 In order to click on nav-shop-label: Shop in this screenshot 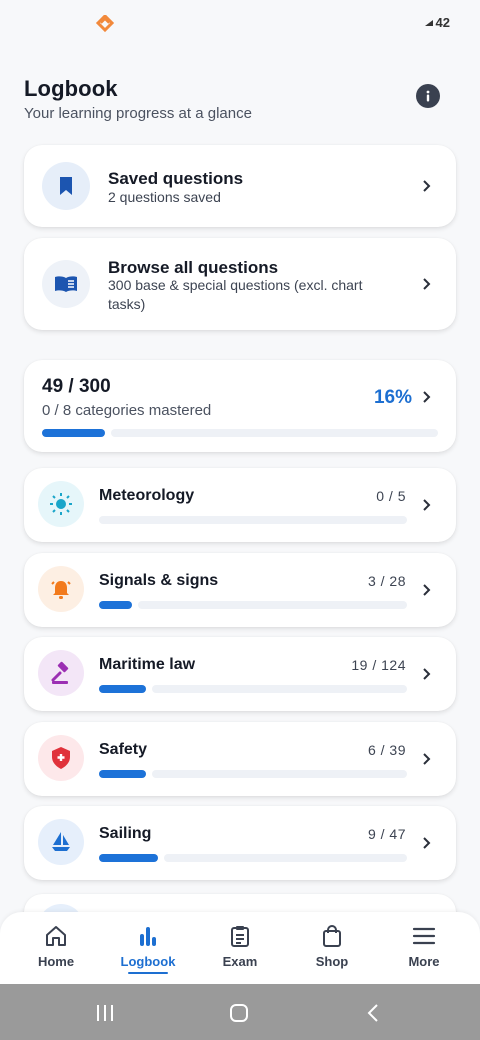, I will do `click(332, 961)`.